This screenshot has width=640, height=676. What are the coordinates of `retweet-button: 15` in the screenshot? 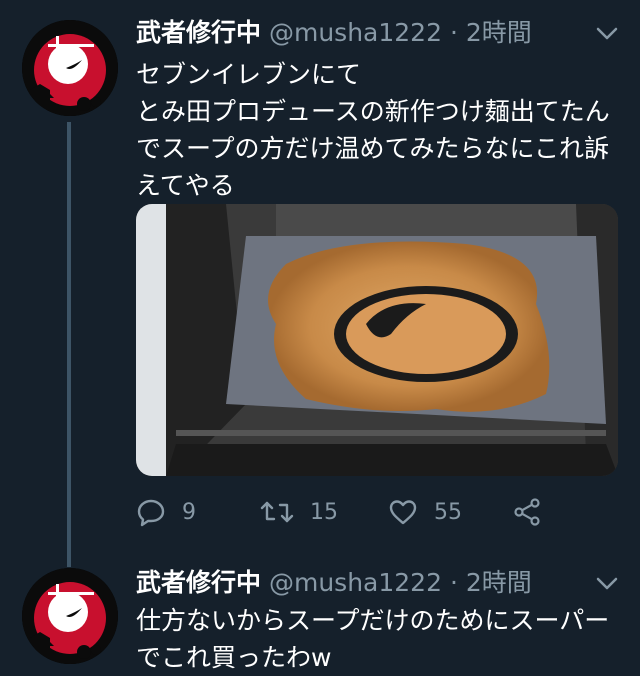 It's located at (299, 512).